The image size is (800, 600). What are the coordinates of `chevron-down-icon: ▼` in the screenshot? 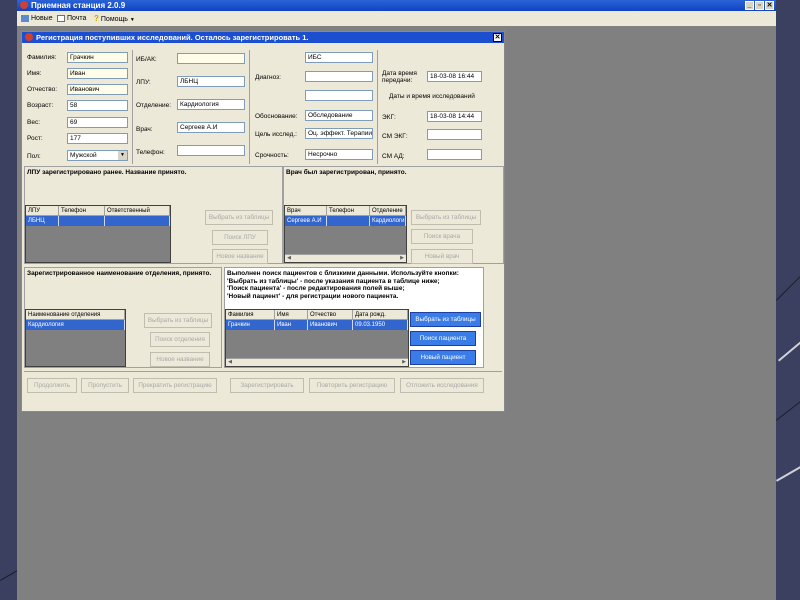 It's located at (122, 155).